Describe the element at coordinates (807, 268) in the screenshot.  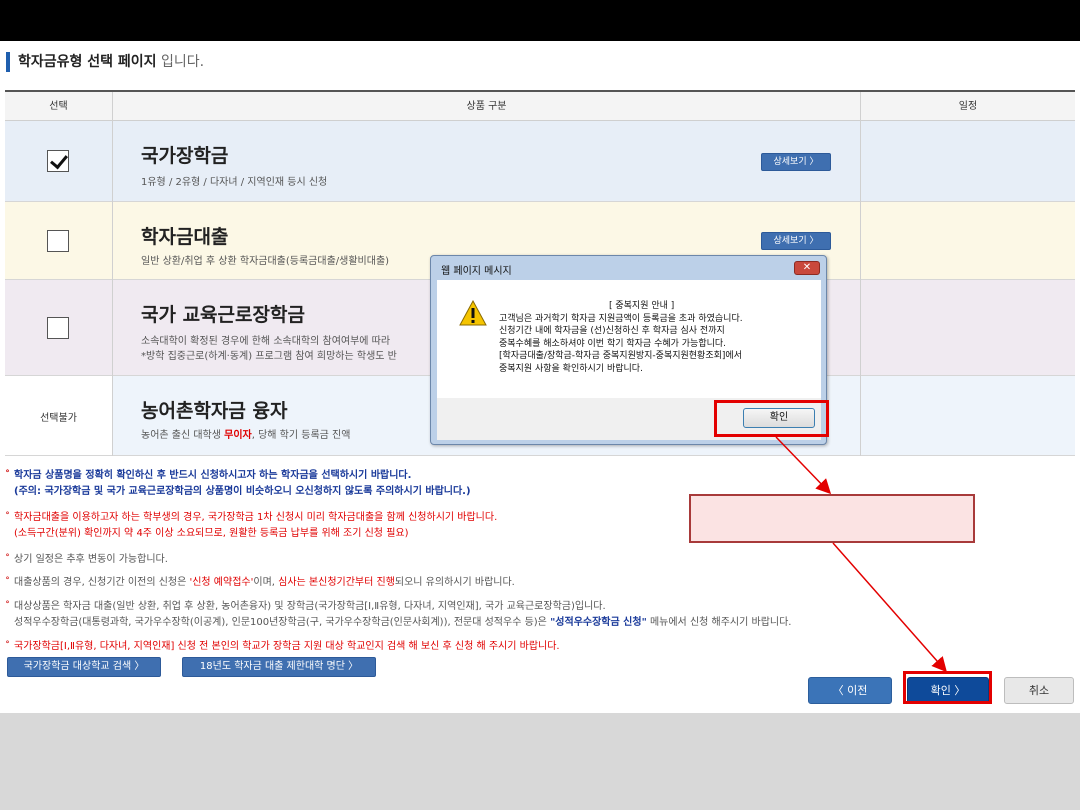
I see `close-icon: ✕` at that location.